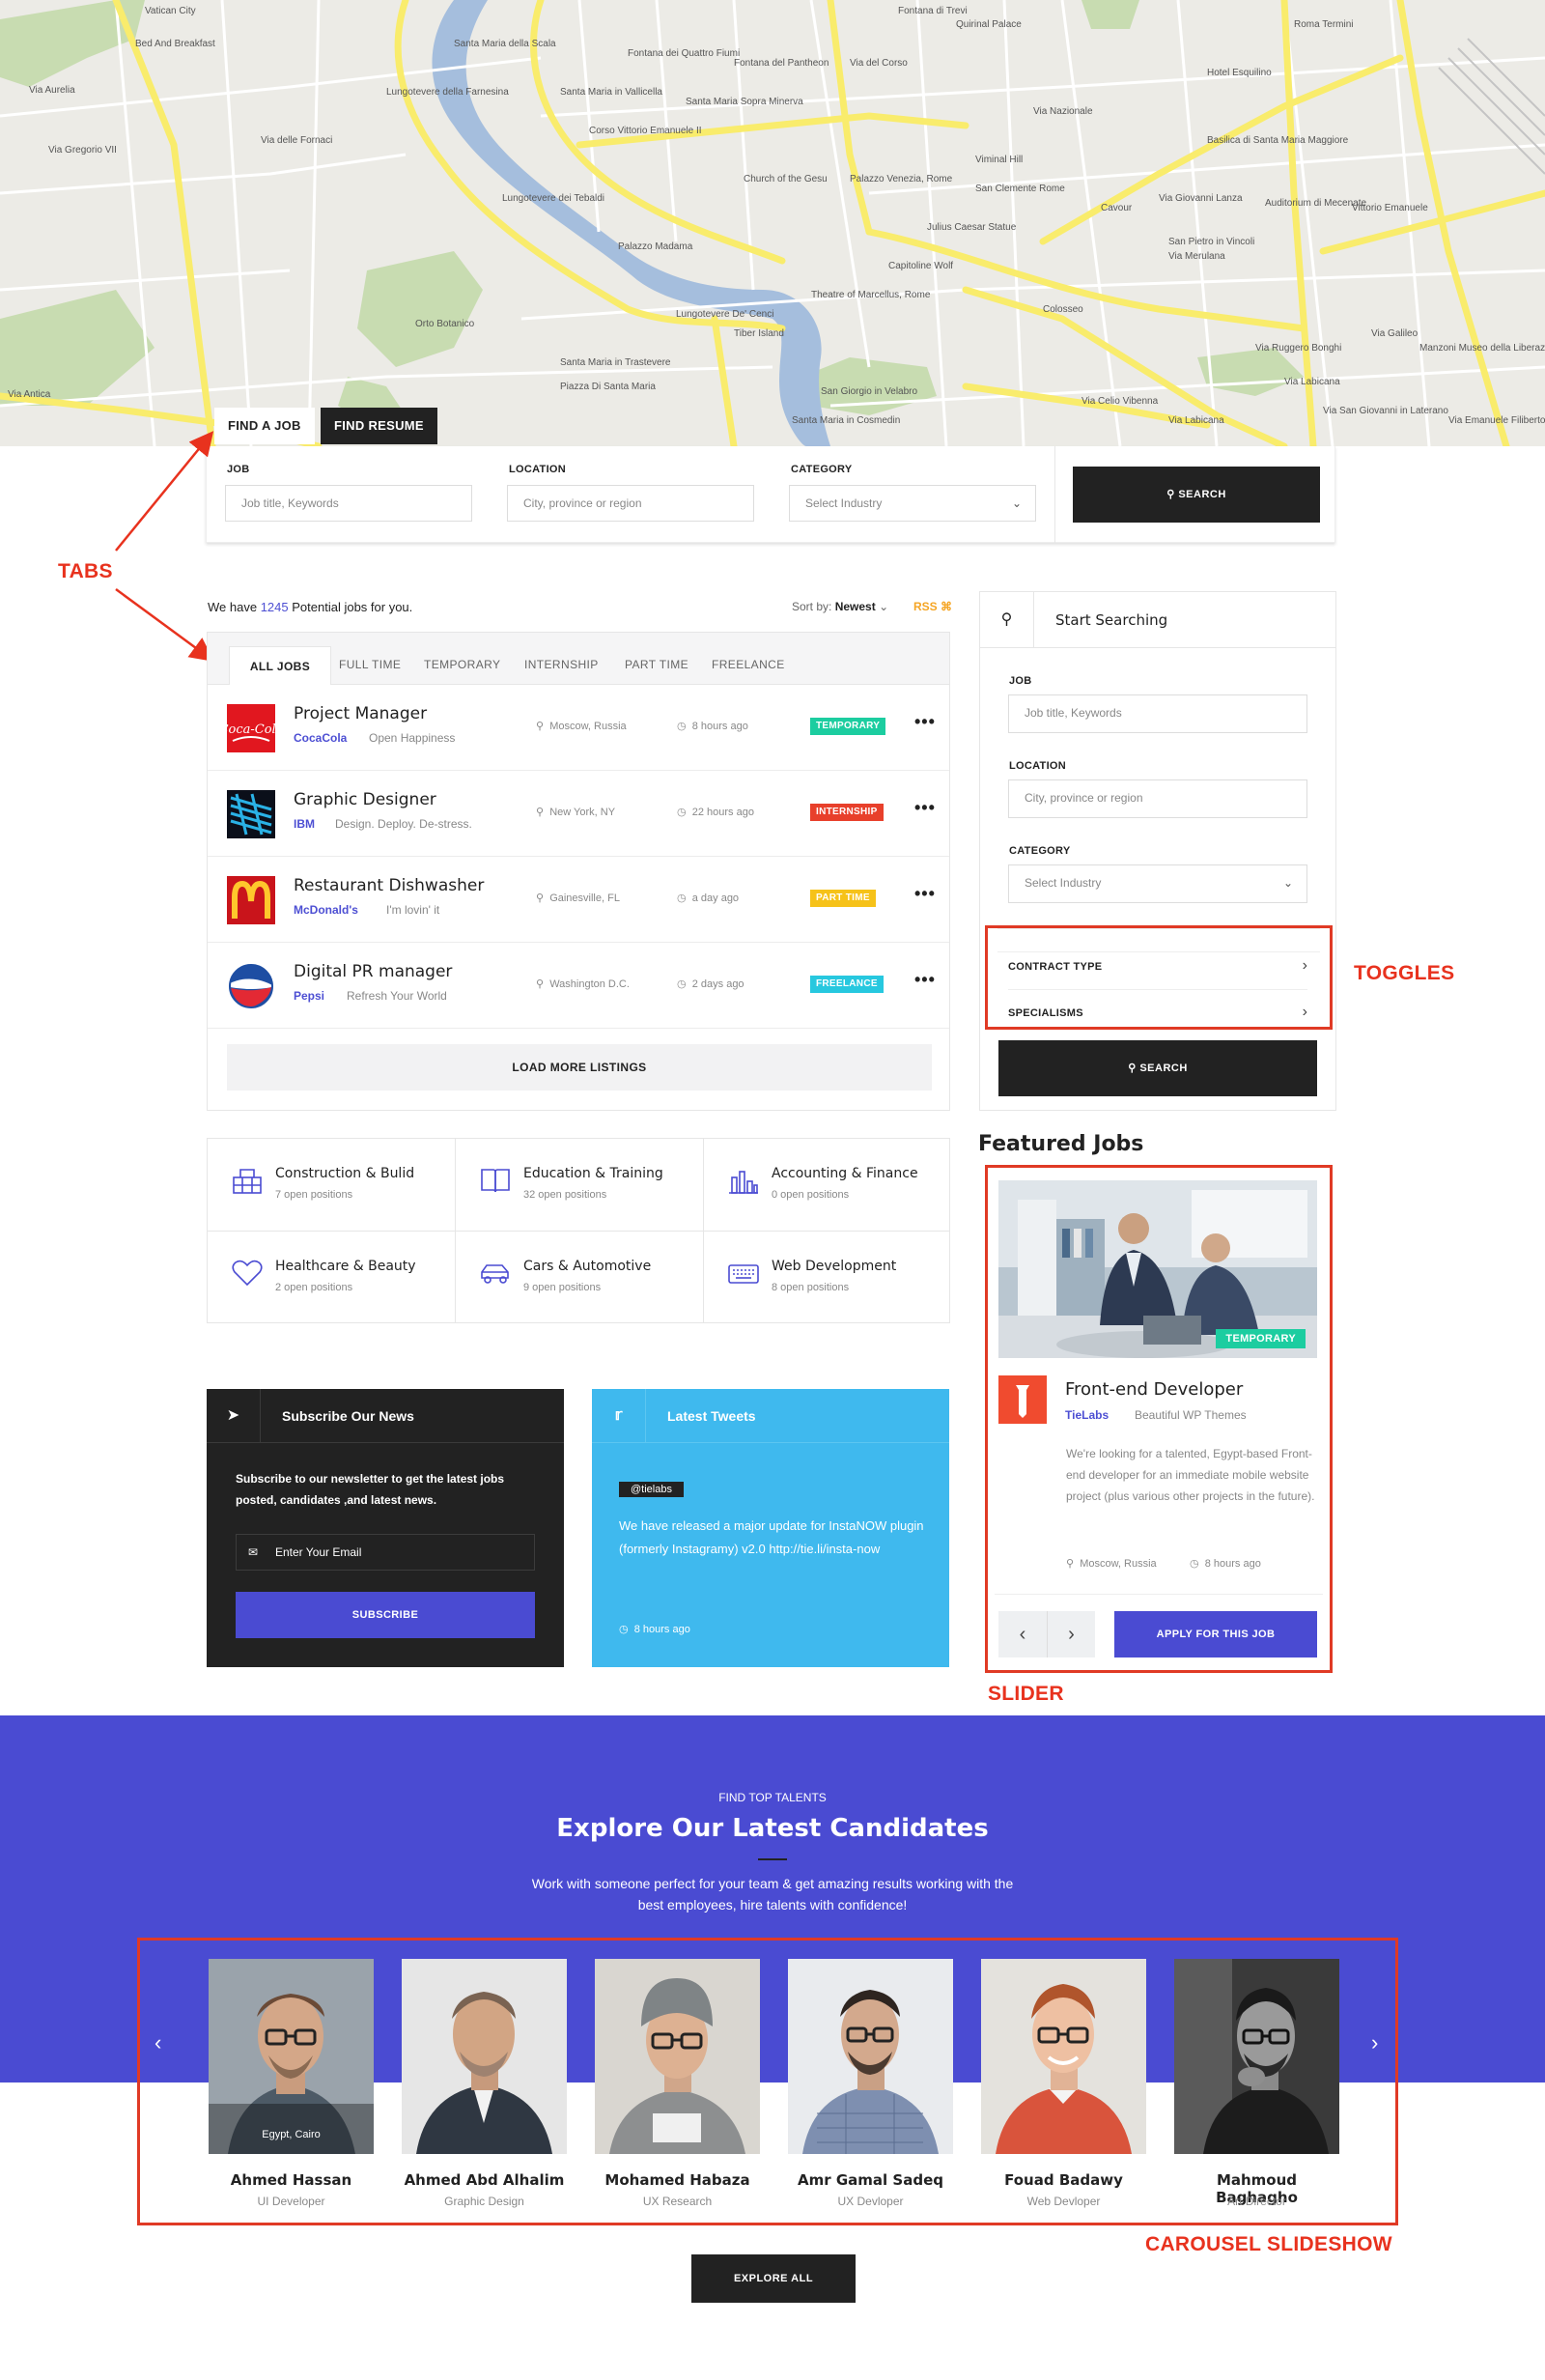  I want to click on job-type-badge: TEMPORARY, so click(848, 727).